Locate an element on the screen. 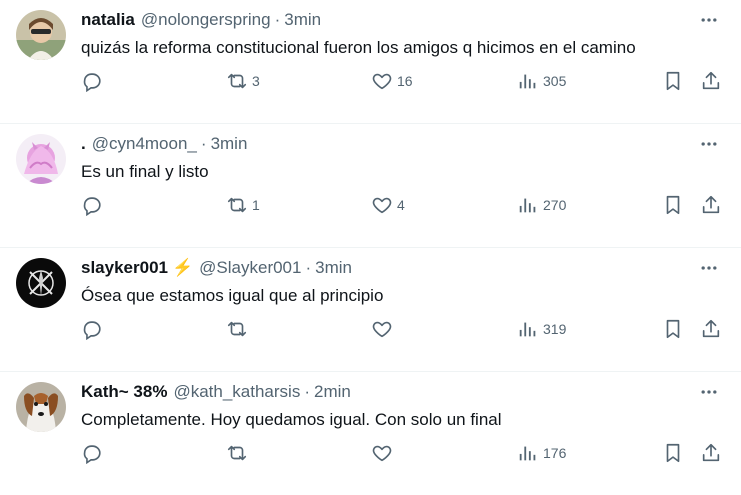 This screenshot has width=741, height=495. tweet-header: . @cyn4moon_ · 3min is located at coordinates (164, 144).